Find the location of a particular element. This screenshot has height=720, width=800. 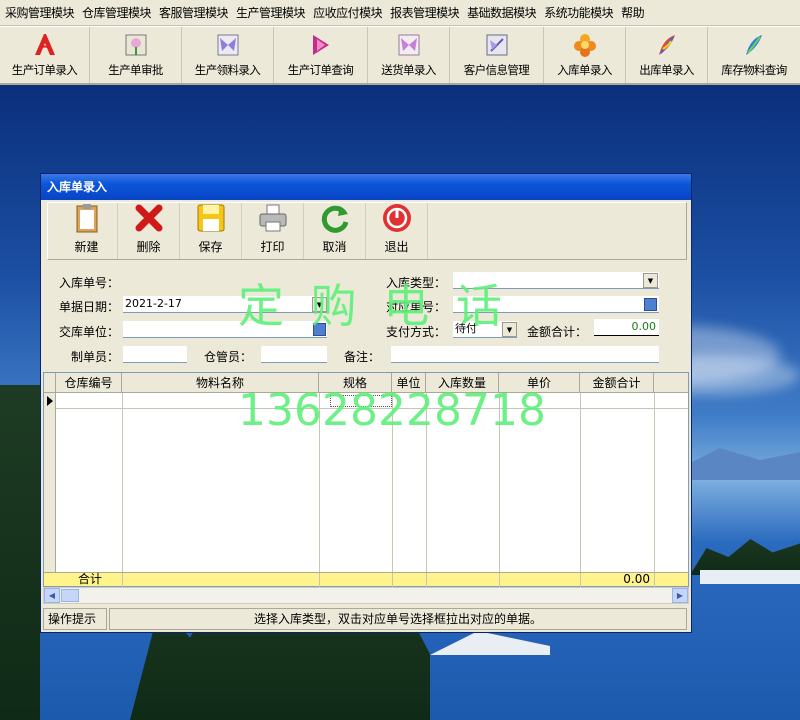

keeper-input is located at coordinates (294, 354).